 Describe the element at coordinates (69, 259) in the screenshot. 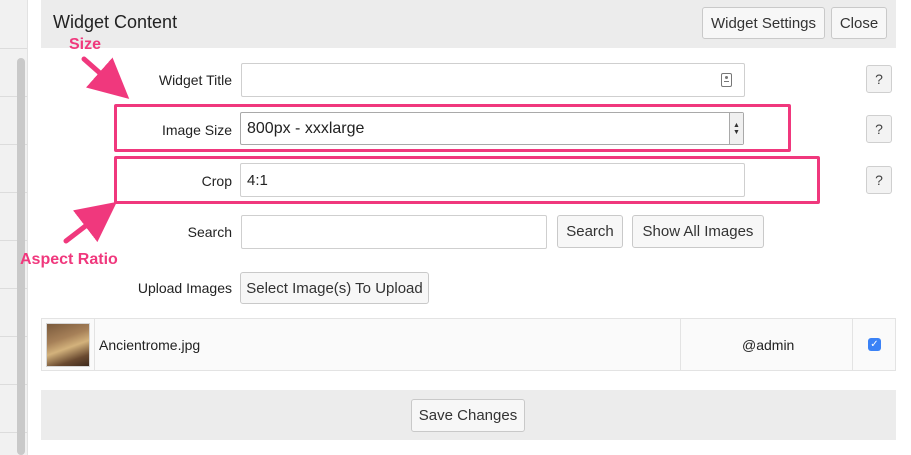

I see `aspect-ratio-annotation: Aspect Ratio` at that location.